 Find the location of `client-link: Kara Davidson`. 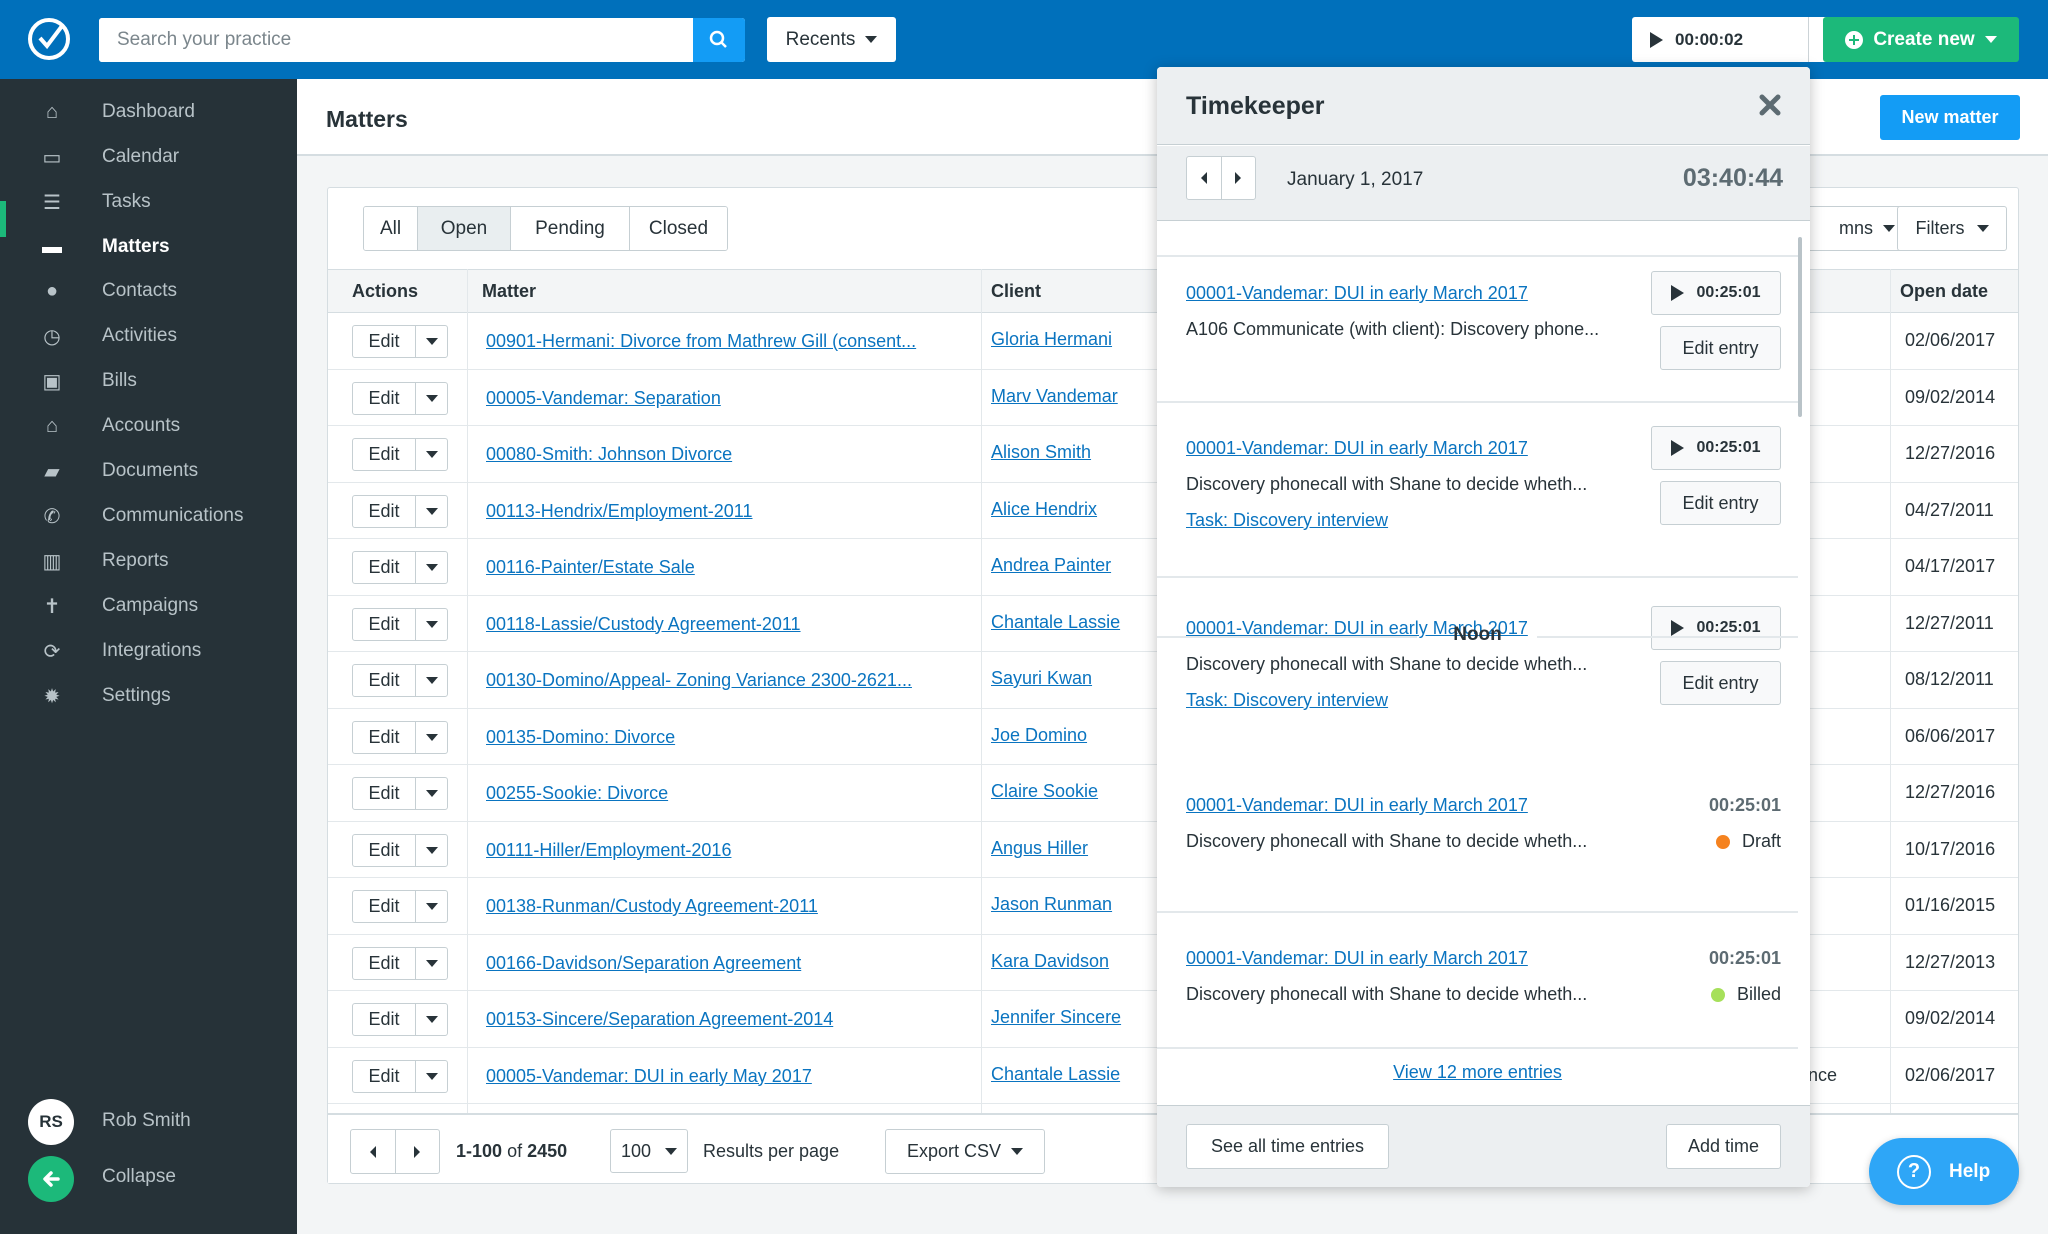

client-link: Kara Davidson is located at coordinates (1050, 961).